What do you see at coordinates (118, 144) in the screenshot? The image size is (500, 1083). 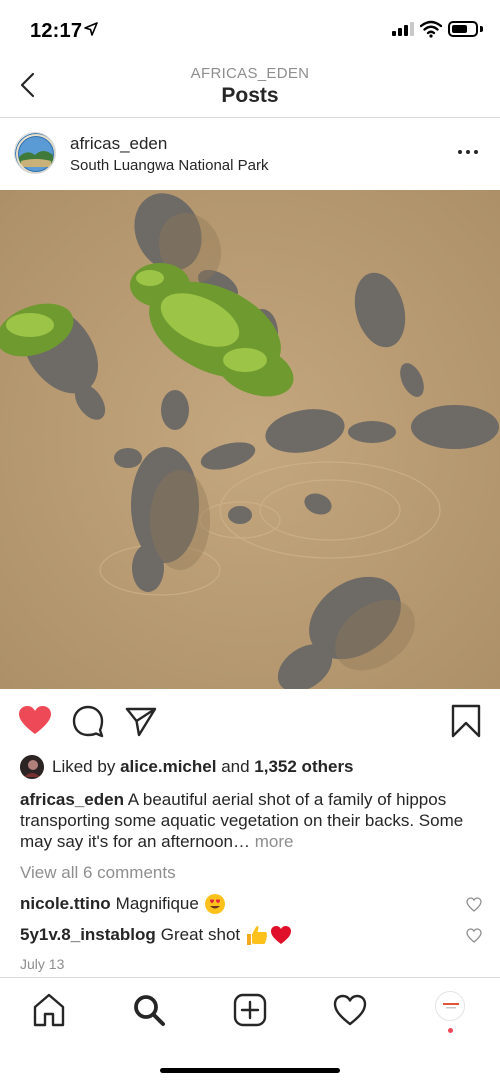 I see `post-username: africas_eden` at bounding box center [118, 144].